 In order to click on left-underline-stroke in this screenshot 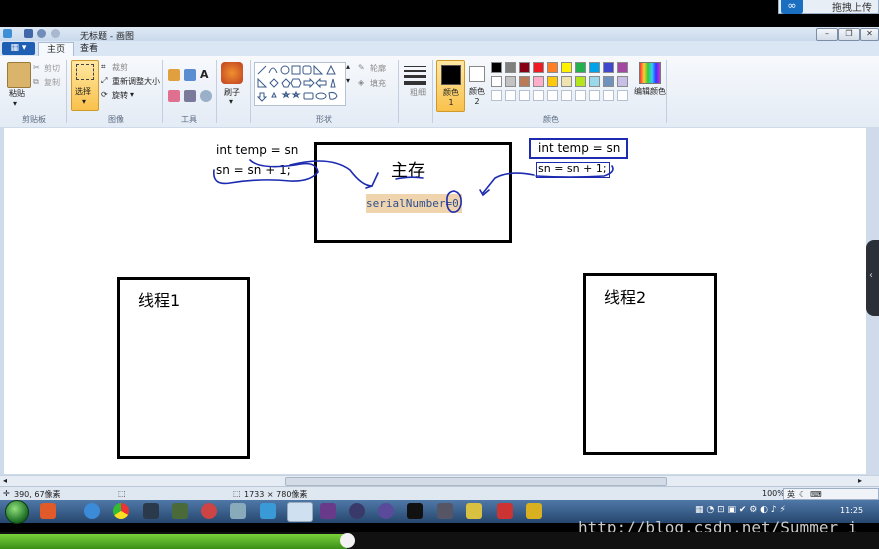, I will do `click(266, 172)`.